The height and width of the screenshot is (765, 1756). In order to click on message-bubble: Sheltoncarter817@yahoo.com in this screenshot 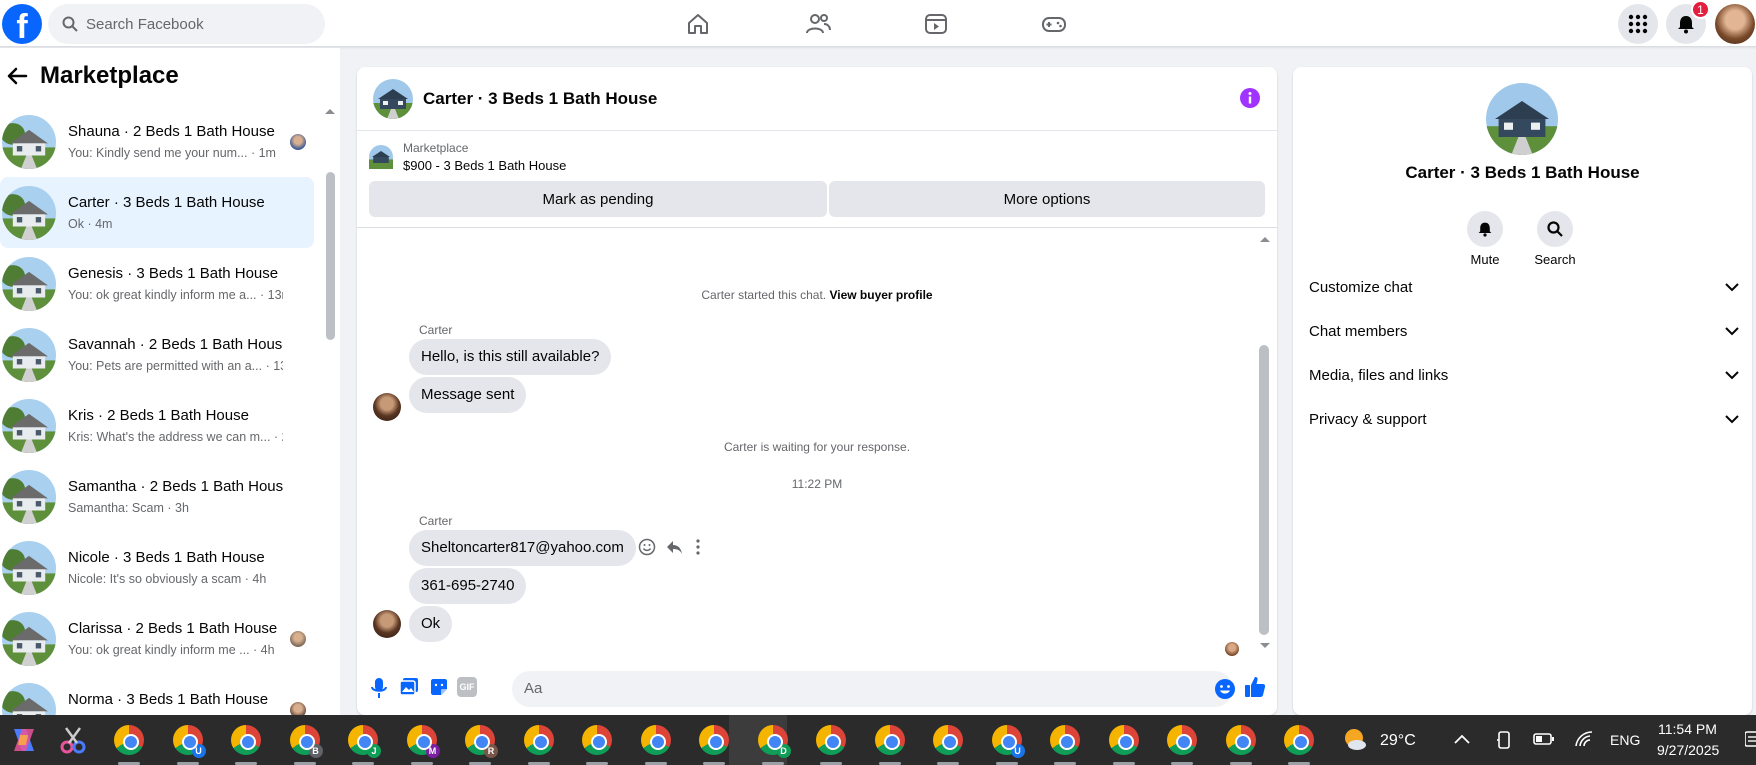, I will do `click(522, 548)`.